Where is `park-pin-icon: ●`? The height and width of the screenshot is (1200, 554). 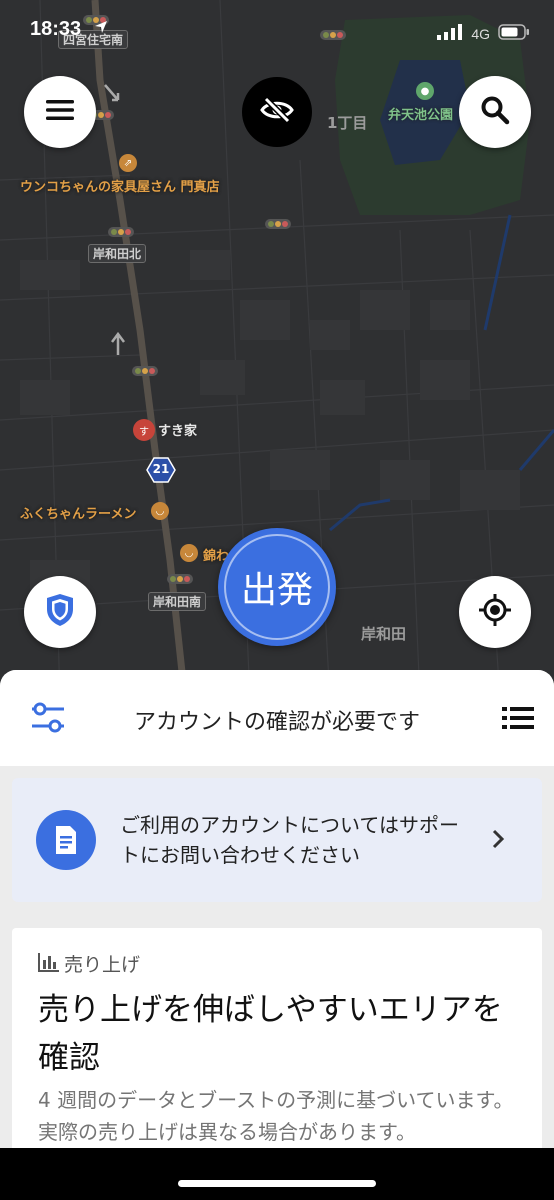 park-pin-icon: ● is located at coordinates (425, 91).